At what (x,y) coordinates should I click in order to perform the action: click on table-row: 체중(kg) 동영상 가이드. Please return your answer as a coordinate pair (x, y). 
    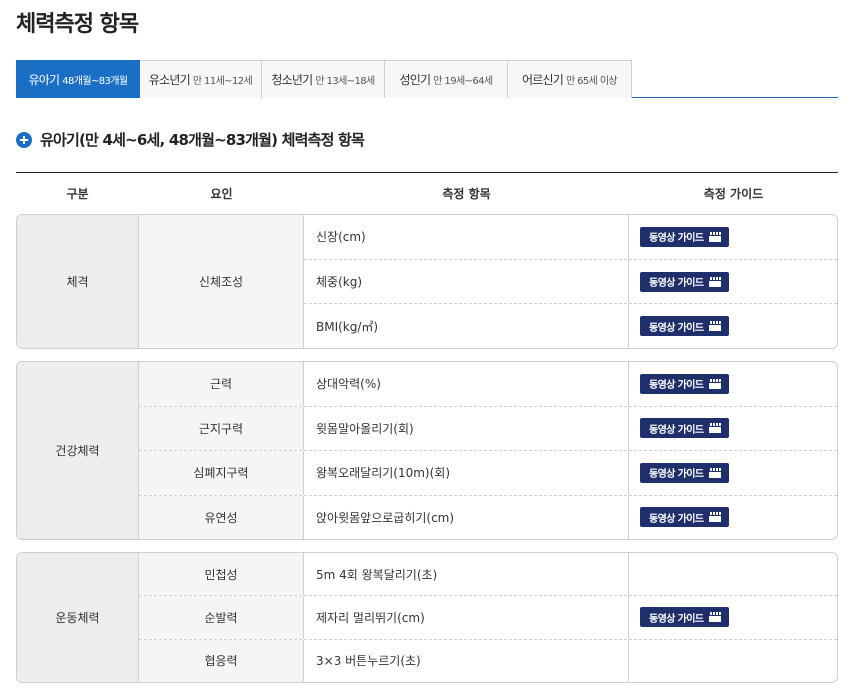
    Looking at the image, I should click on (570, 282).